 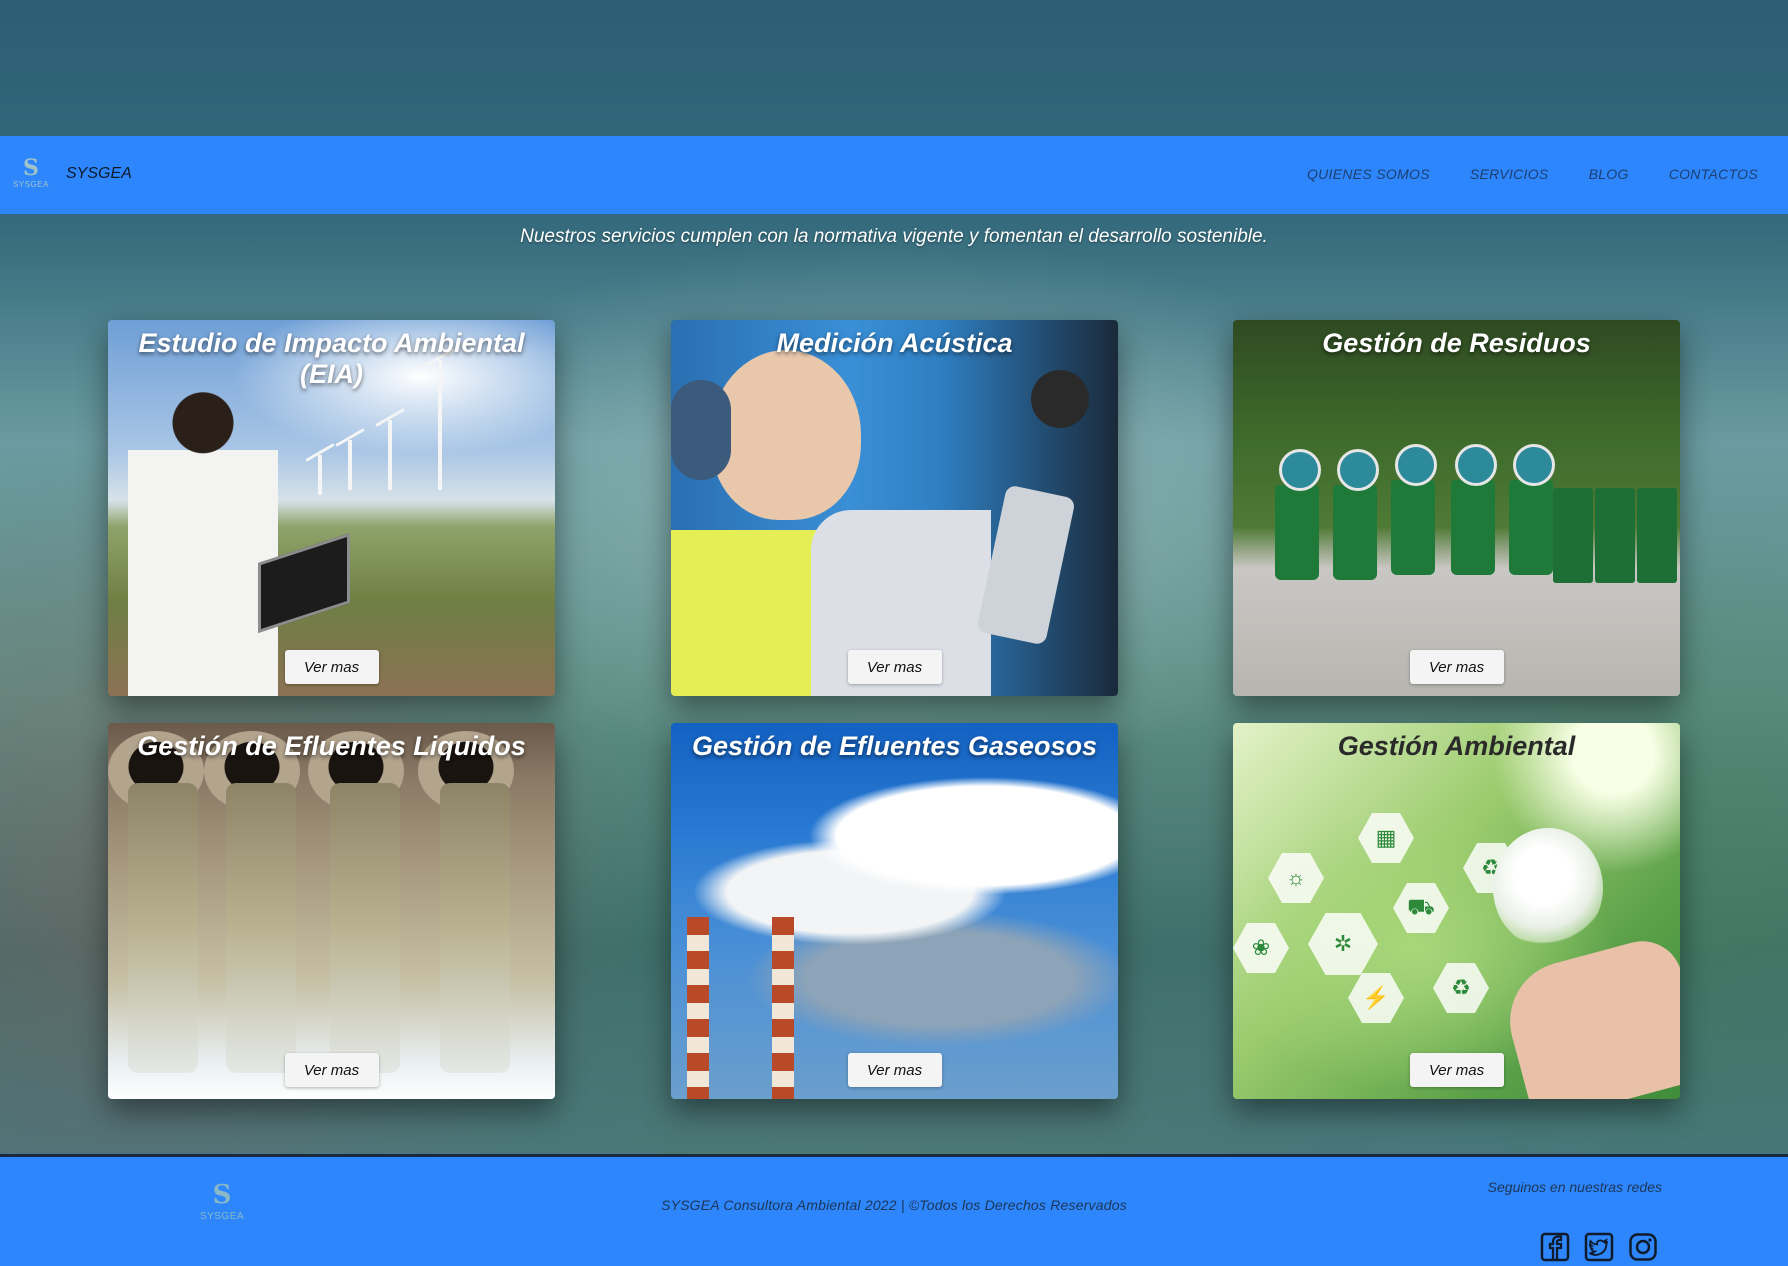 What do you see at coordinates (894, 746) in the screenshot?
I see `service-title: Gestión de Efluentes Gaseosos` at bounding box center [894, 746].